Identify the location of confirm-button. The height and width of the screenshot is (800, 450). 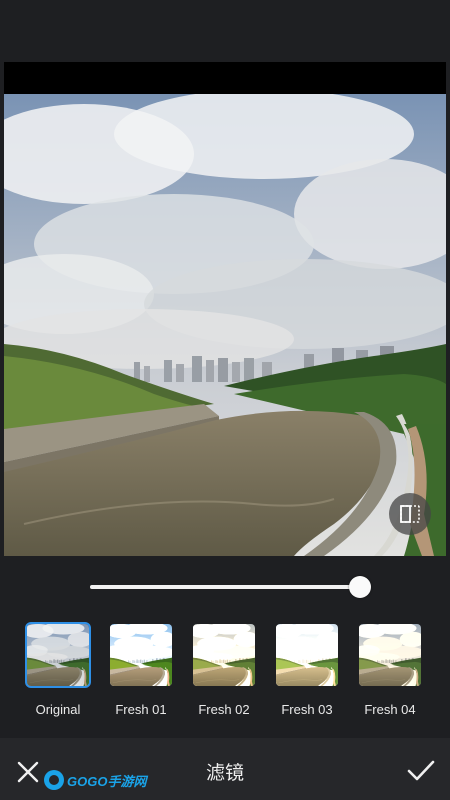
(421, 771).